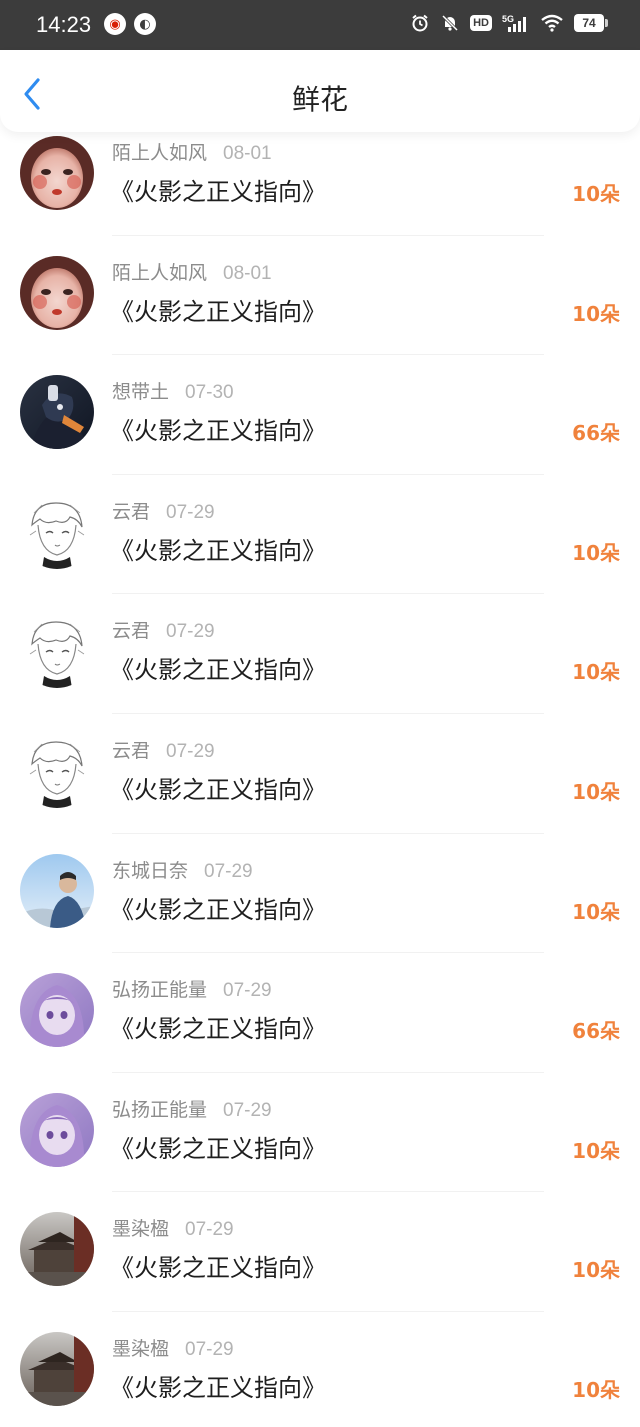 Image resolution: width=640 pixels, height=1427 pixels. What do you see at coordinates (319, 99) in the screenshot?
I see `page-title: 鲜花` at bounding box center [319, 99].